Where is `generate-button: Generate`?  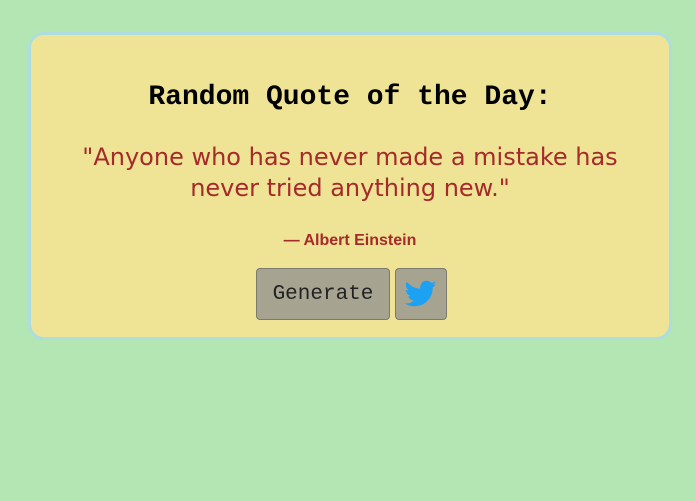
generate-button: Generate is located at coordinates (323, 294).